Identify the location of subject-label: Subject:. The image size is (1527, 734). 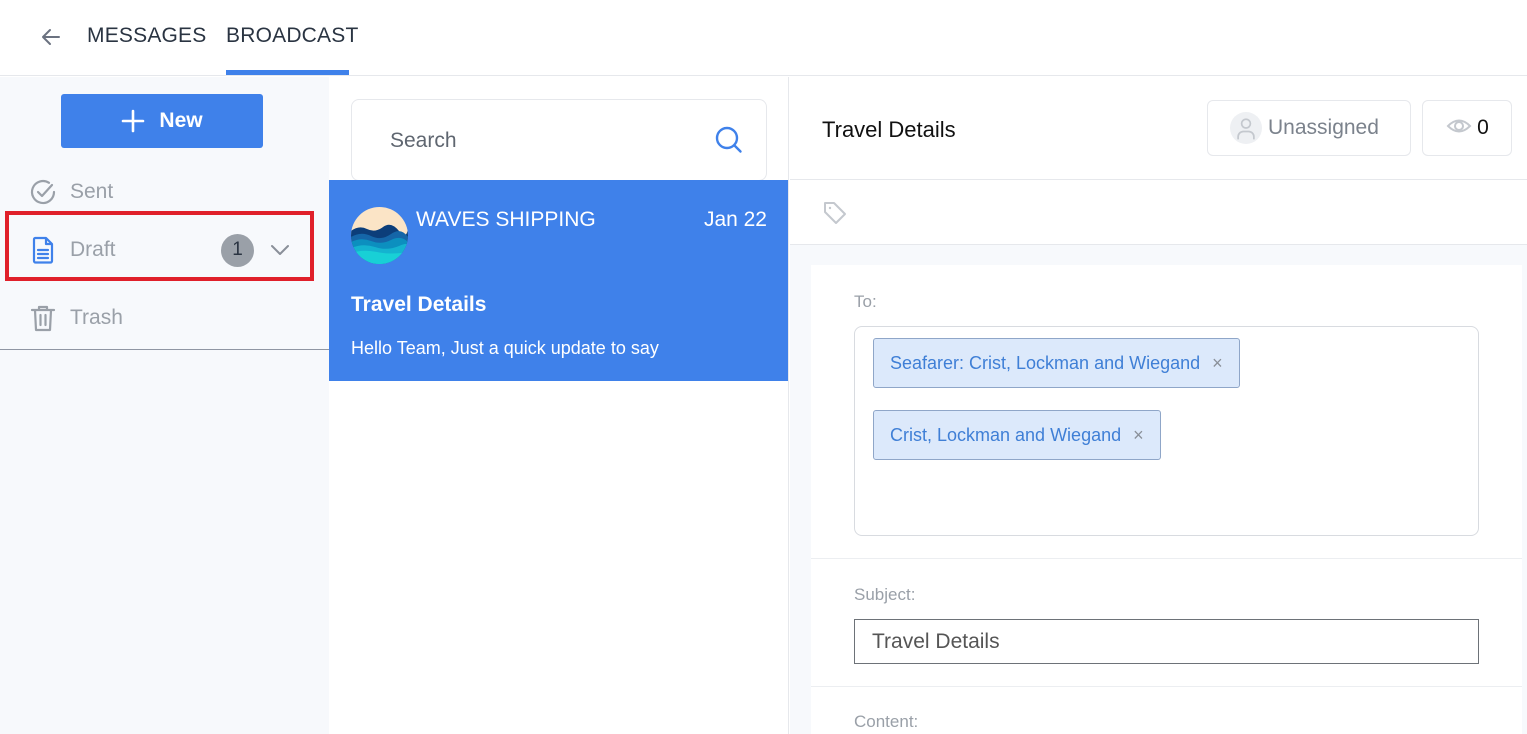
(885, 594).